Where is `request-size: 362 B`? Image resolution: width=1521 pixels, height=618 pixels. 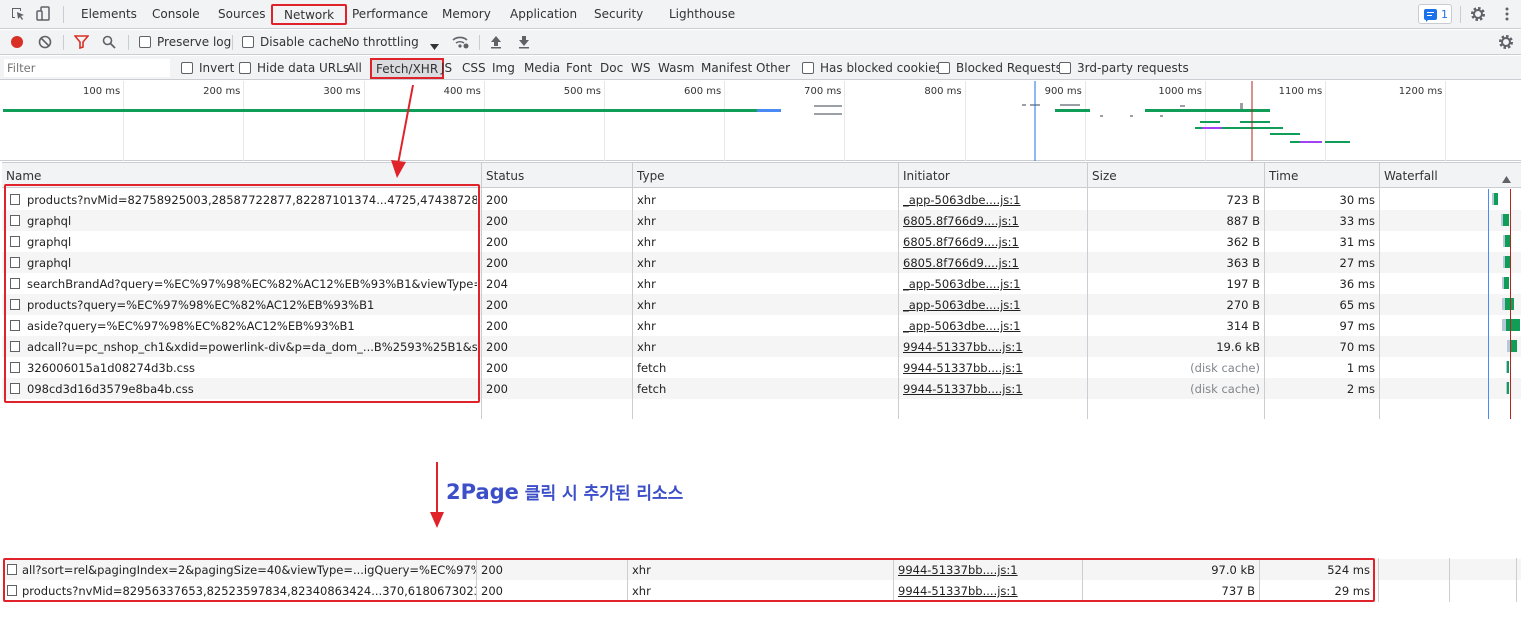
request-size: 362 B is located at coordinates (1243, 242).